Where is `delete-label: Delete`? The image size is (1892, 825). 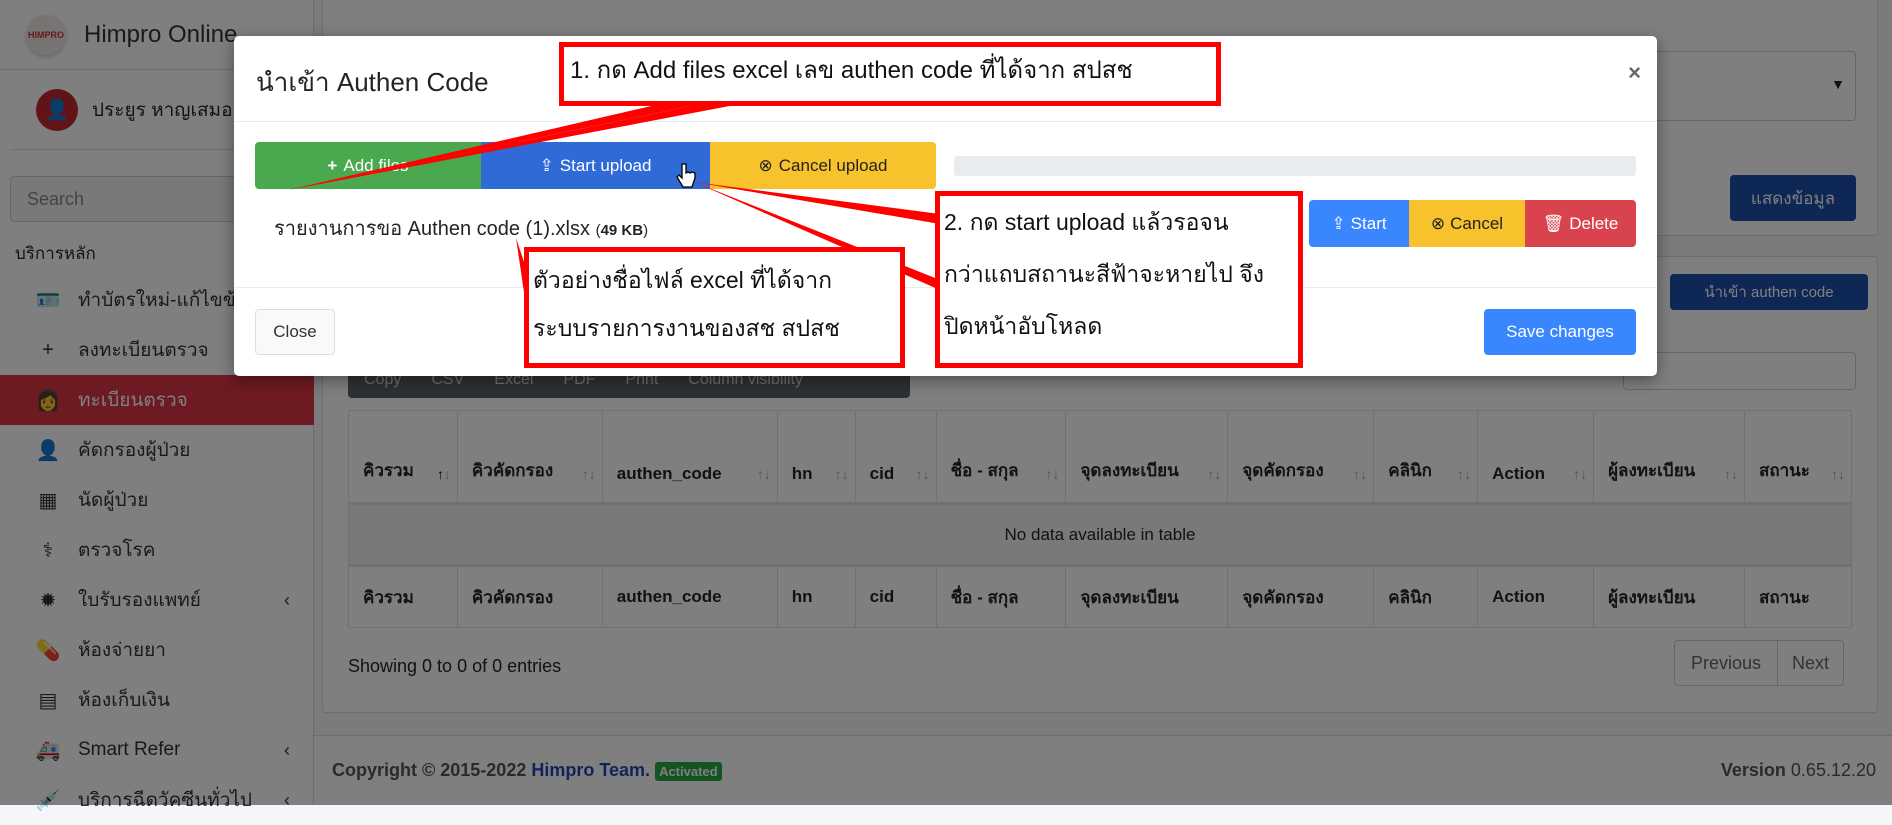 delete-label: Delete is located at coordinates (1594, 223).